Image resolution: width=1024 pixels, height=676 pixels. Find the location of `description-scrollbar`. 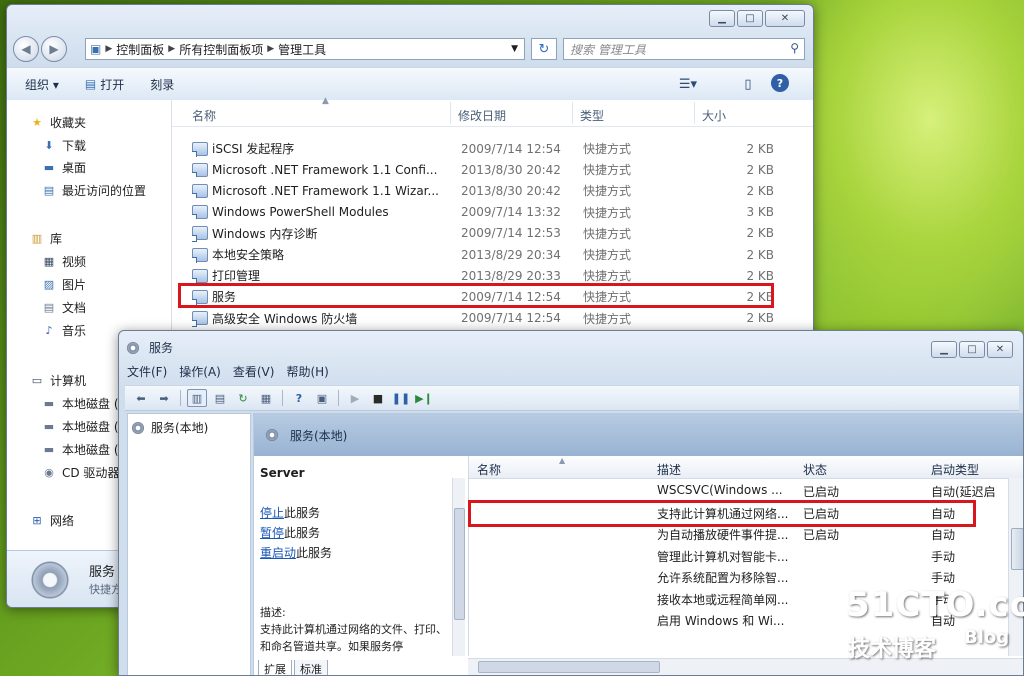

description-scrollbar is located at coordinates (458, 567).